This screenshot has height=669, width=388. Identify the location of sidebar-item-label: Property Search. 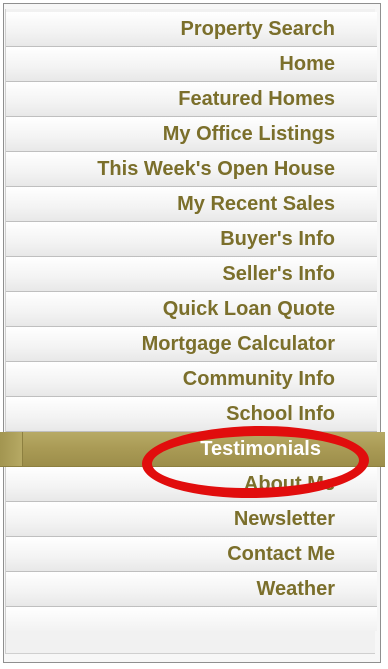
(257, 29).